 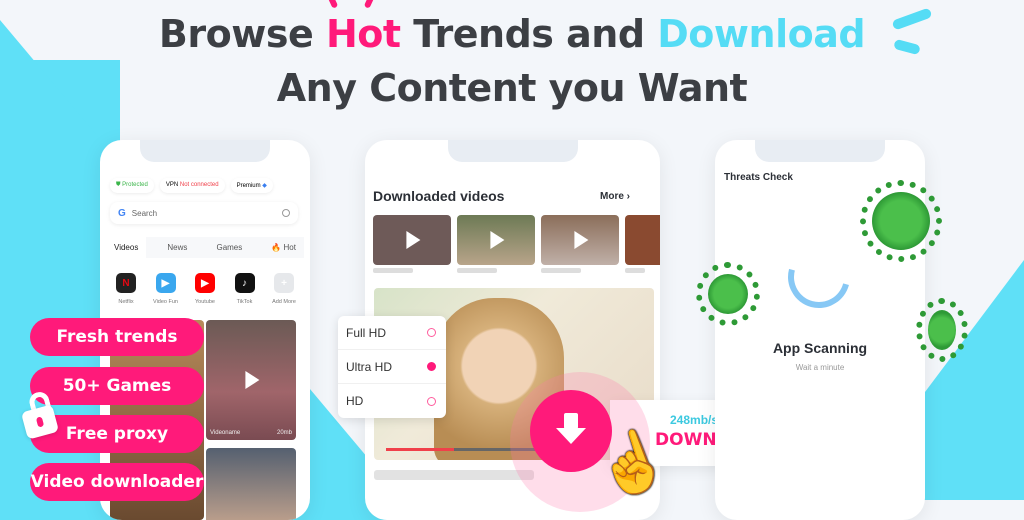 I want to click on tab-videos: Videos, so click(x=126, y=247).